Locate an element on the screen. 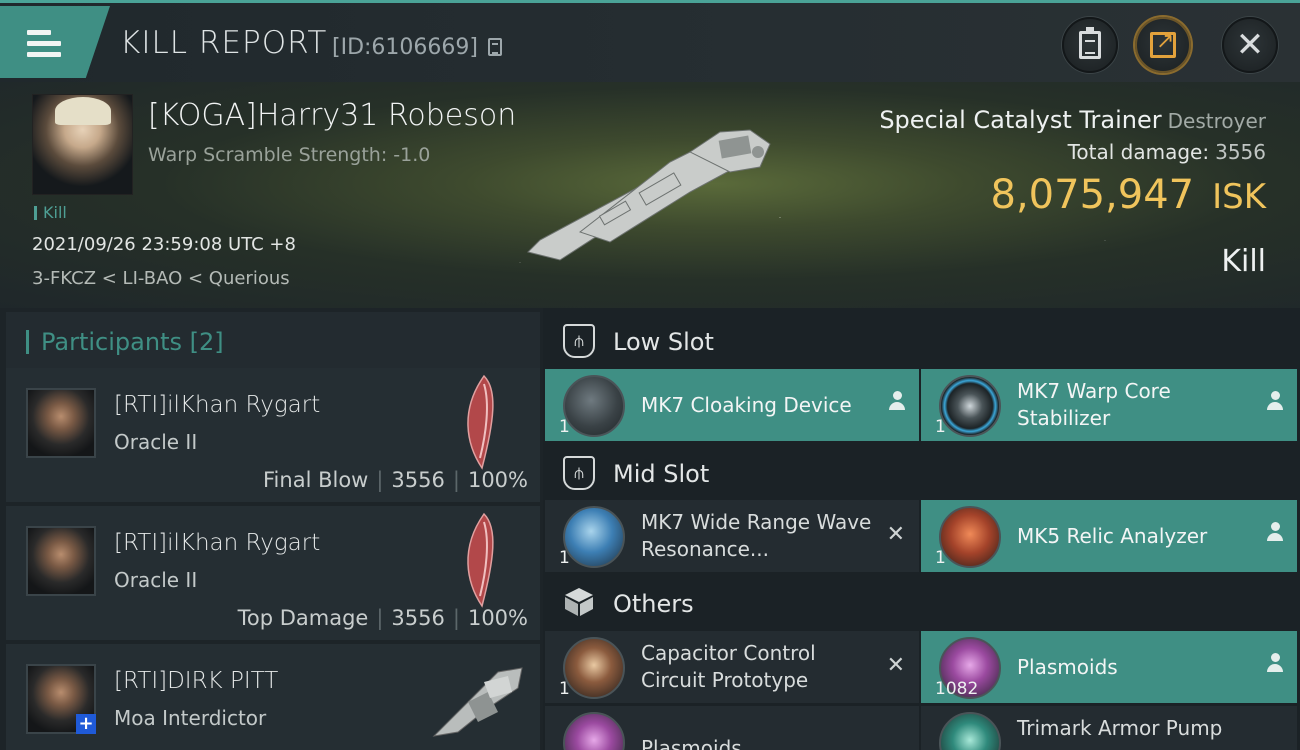 The height and width of the screenshot is (750, 1300). menu-button is located at coordinates (55, 42).